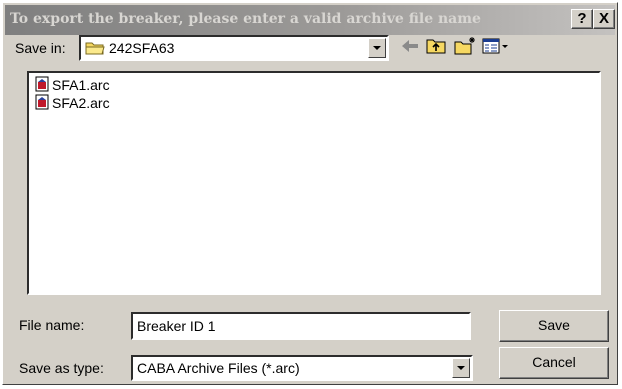 This screenshot has height=389, width=622. Describe the element at coordinates (81, 103) in the screenshot. I see `file-name-text: SFA2.arc` at that location.